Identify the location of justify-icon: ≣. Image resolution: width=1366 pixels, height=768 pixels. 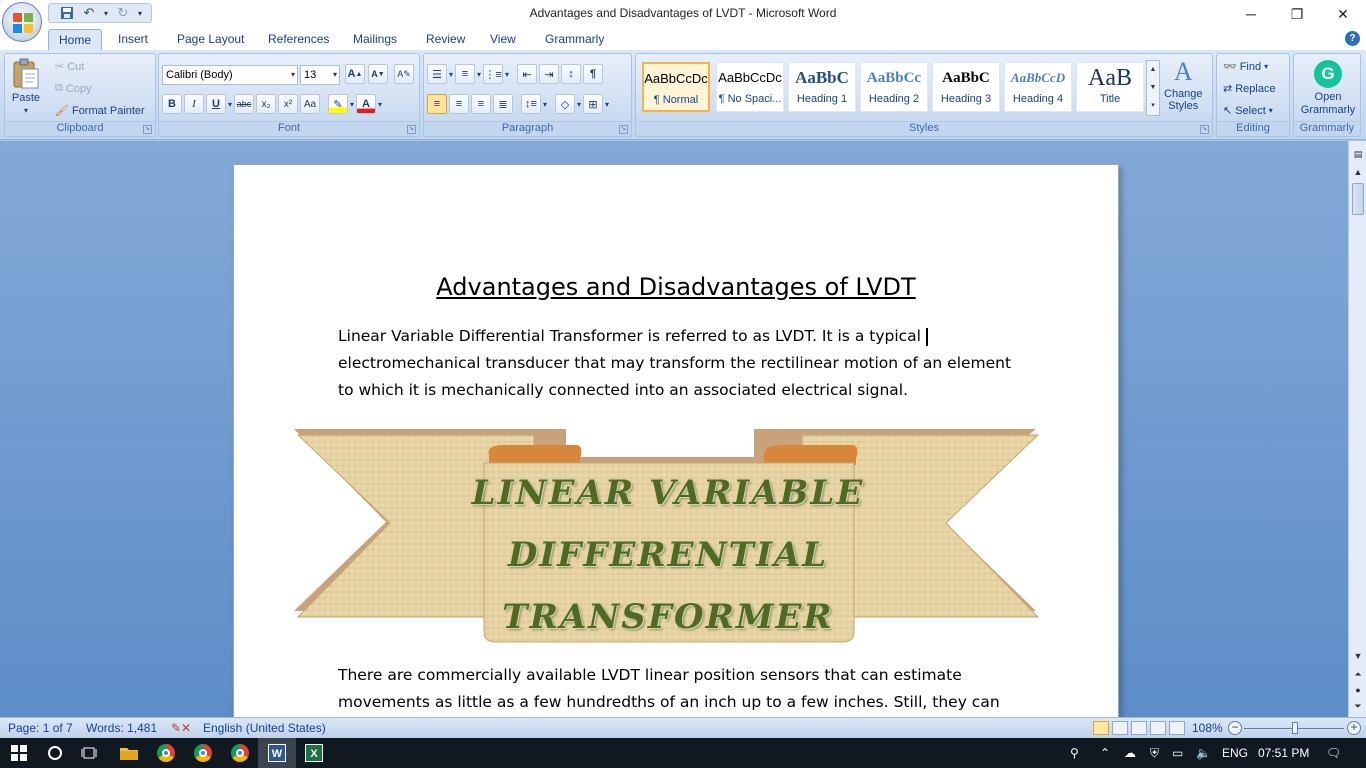
(503, 104).